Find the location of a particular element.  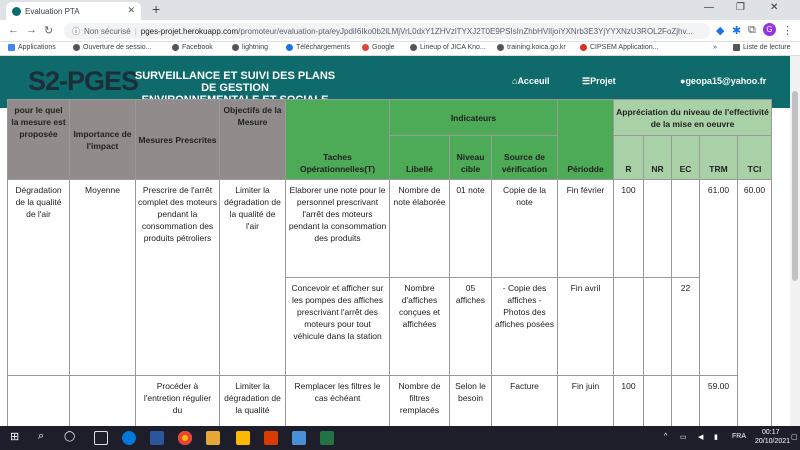

word-icon is located at coordinates (157, 438).